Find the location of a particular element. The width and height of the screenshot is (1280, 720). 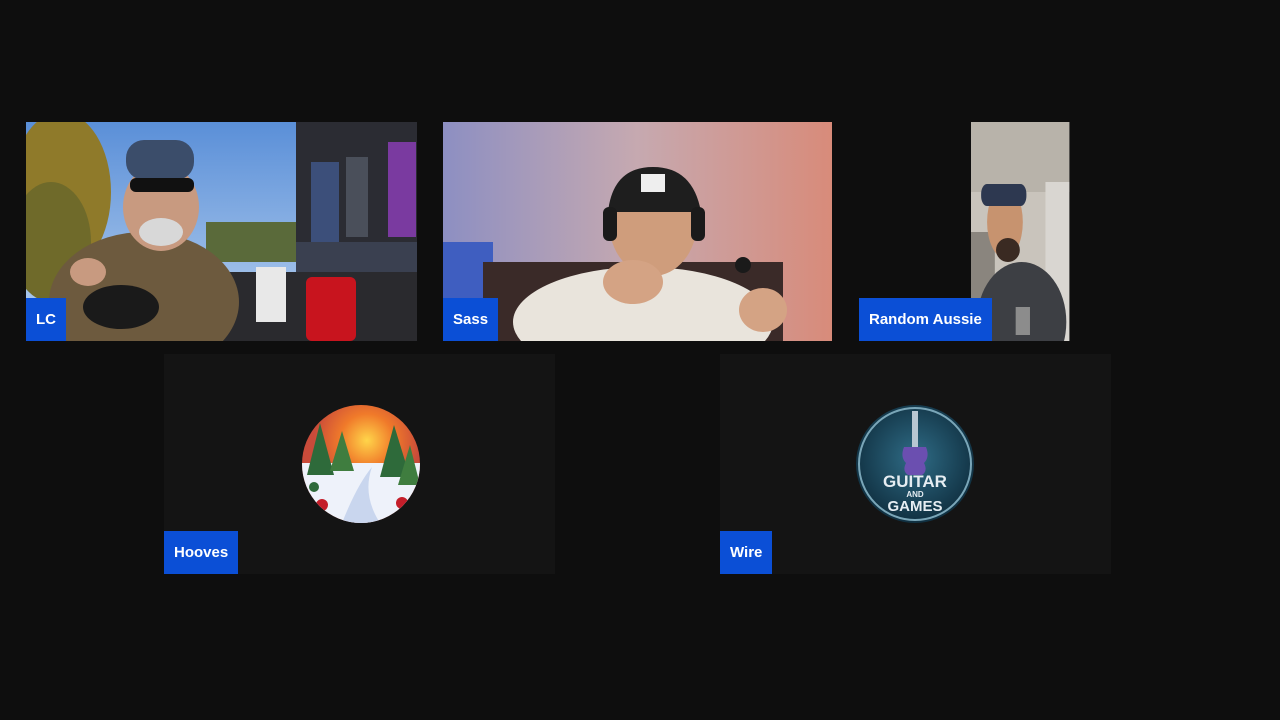

participant-name-tag: Wire is located at coordinates (746, 552).